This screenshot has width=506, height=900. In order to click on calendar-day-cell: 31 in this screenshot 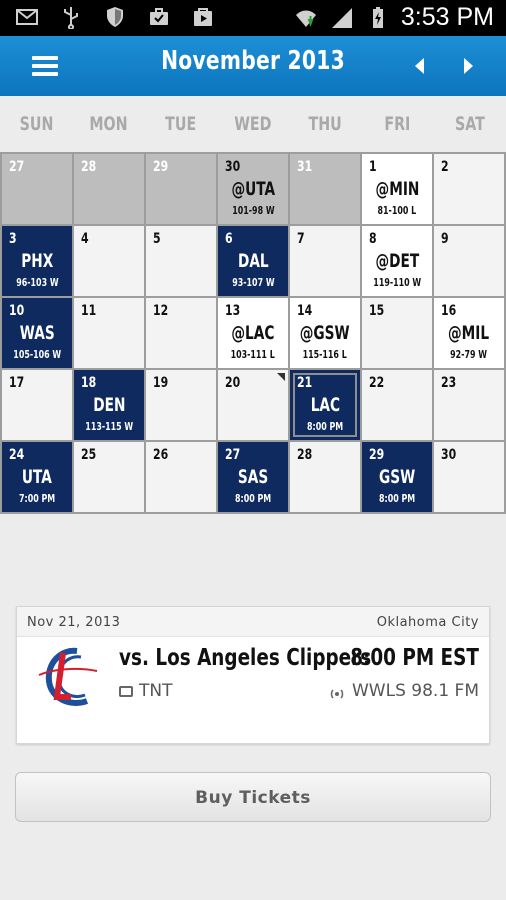, I will do `click(325, 189)`.